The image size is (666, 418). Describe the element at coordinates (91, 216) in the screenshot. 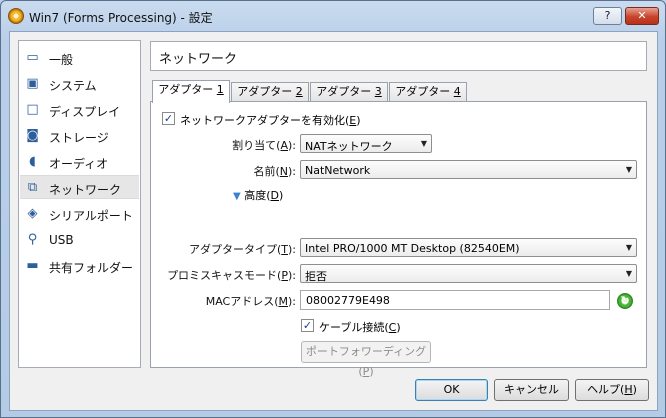

I see `sidebar-item-label: シリアルポート` at that location.